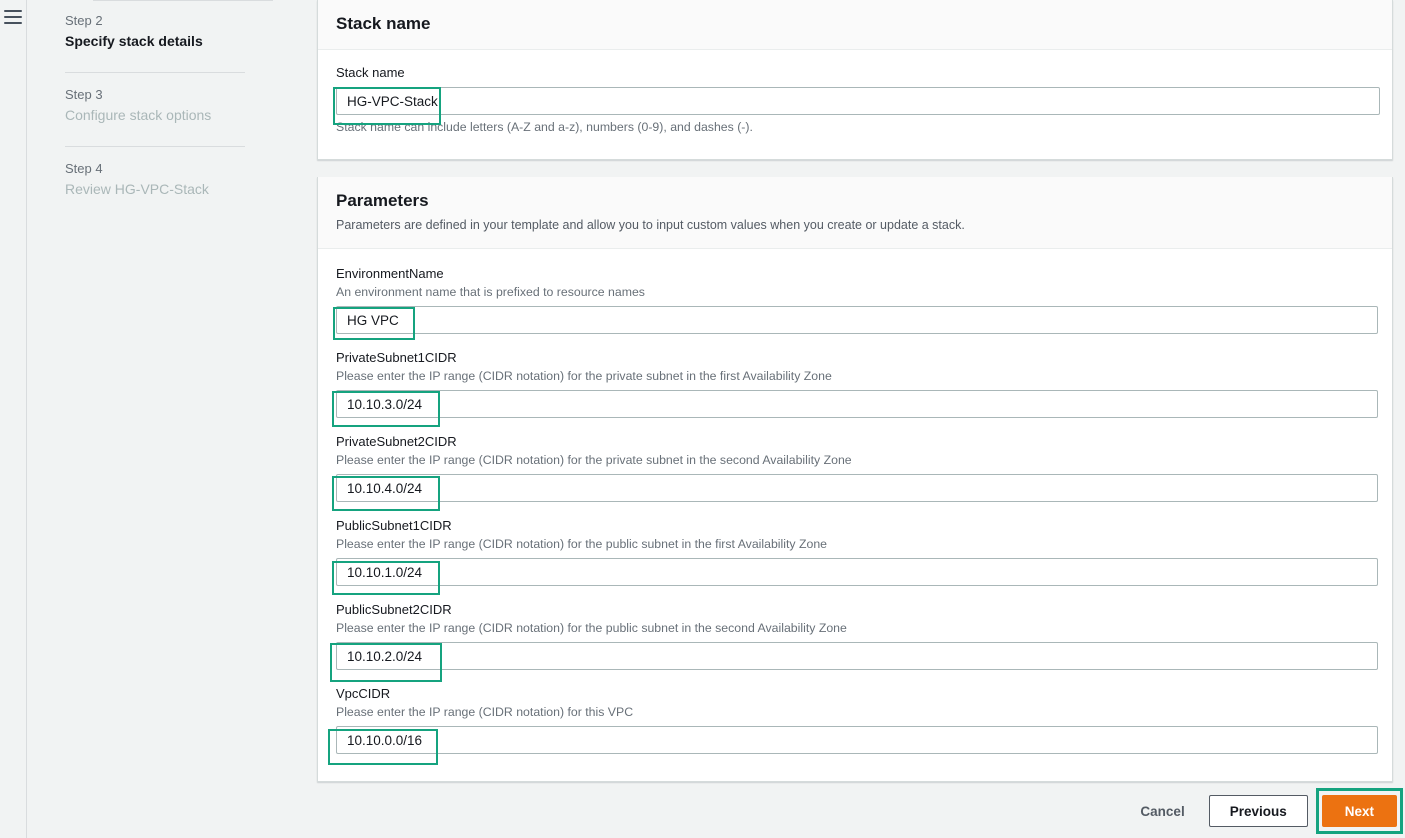 This screenshot has width=1405, height=838. What do you see at coordinates (857, 404) in the screenshot?
I see `parameter-input-privatesubnet1cidr` at bounding box center [857, 404].